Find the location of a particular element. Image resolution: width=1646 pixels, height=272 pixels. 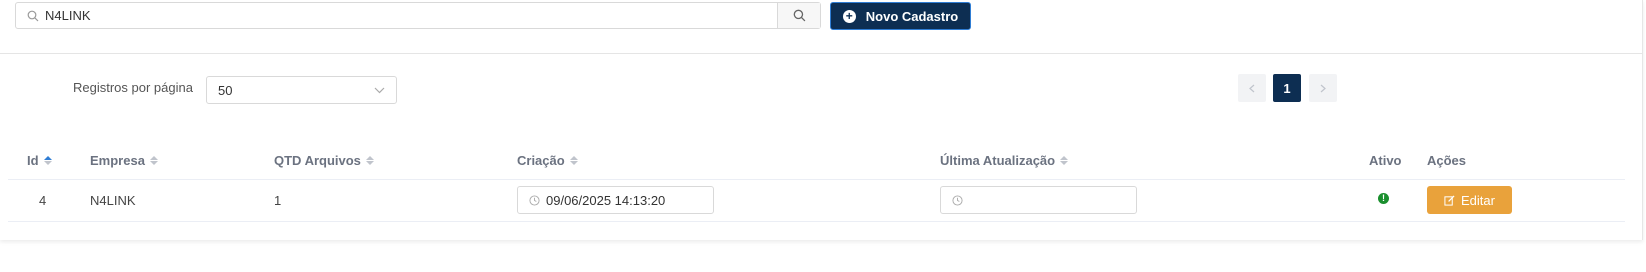

header-atualizacao-label: Última Atualização is located at coordinates (998, 160).